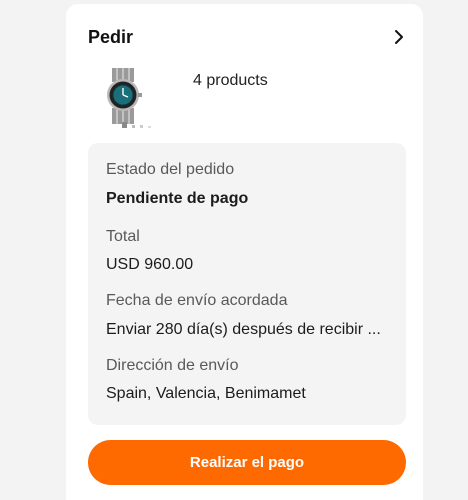 This screenshot has height=500, width=468. What do you see at coordinates (197, 300) in the screenshot?
I see `ship-date-label: Fecha de envío acordada` at bounding box center [197, 300].